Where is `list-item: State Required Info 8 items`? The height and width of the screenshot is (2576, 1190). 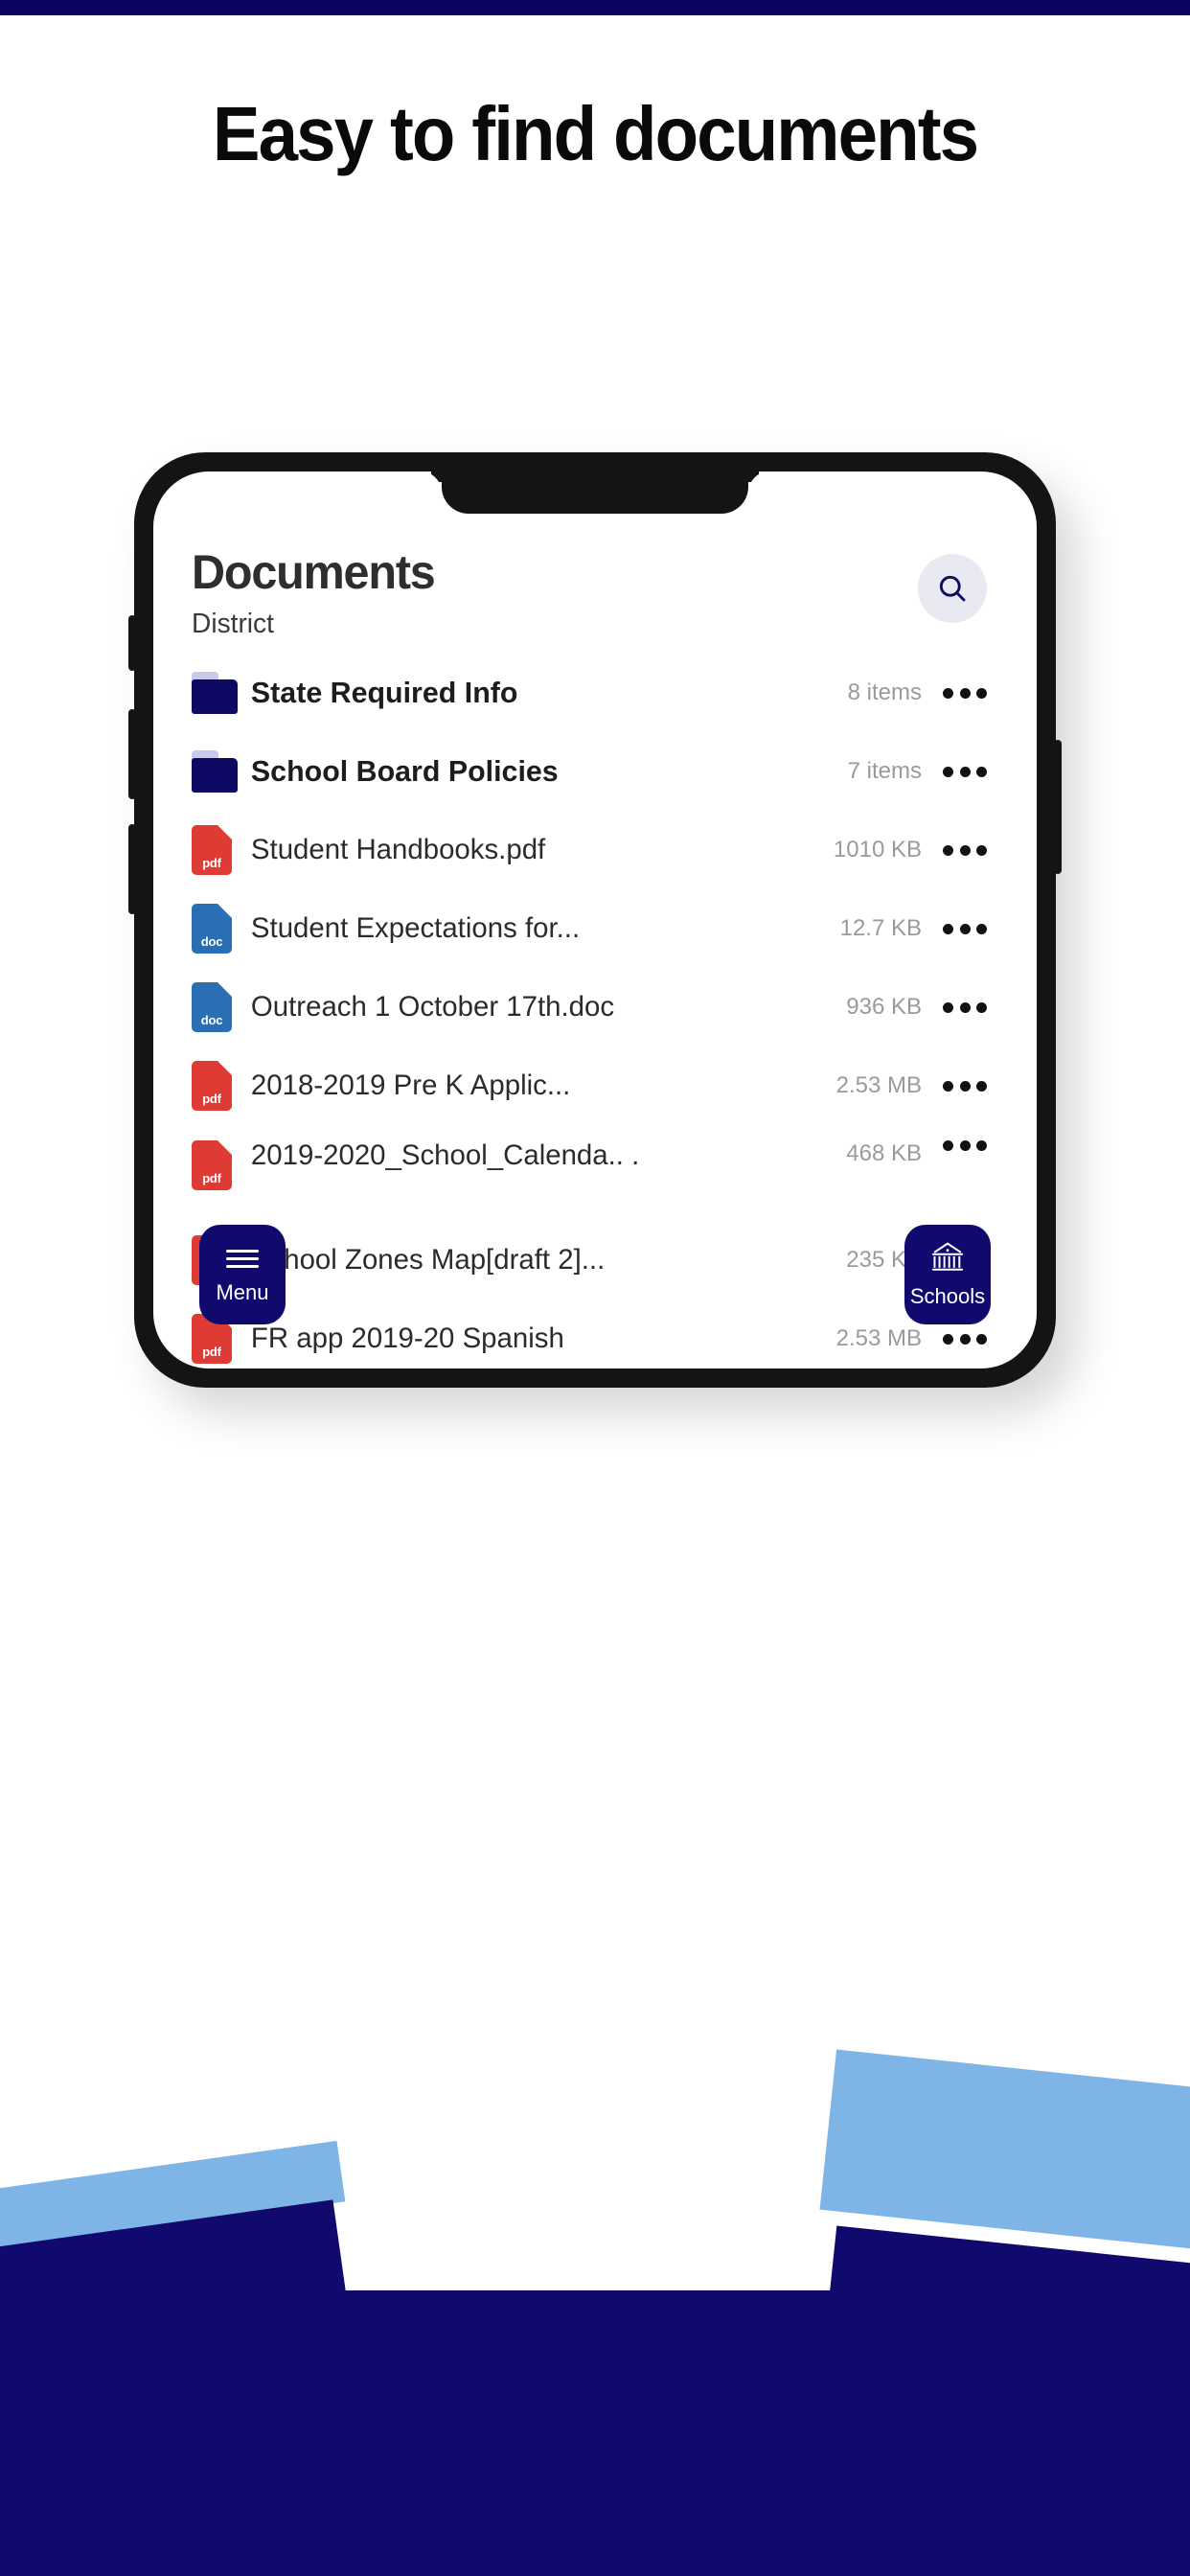
list-item: State Required Info 8 items is located at coordinates (595, 693).